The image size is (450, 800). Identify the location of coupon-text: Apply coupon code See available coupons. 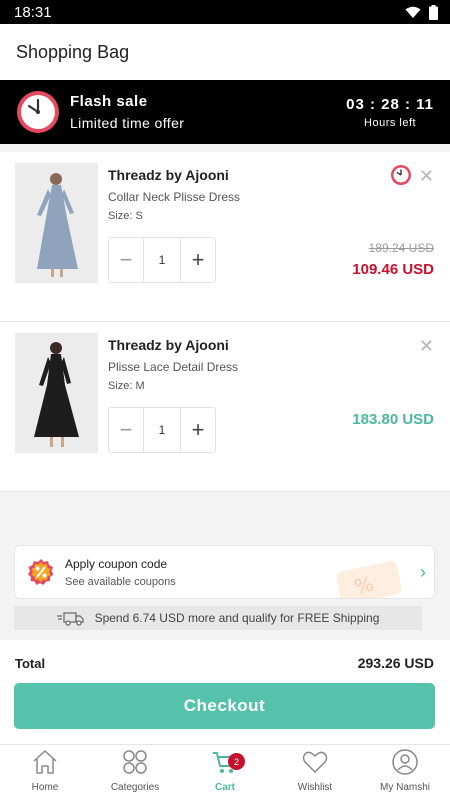
(120, 572).